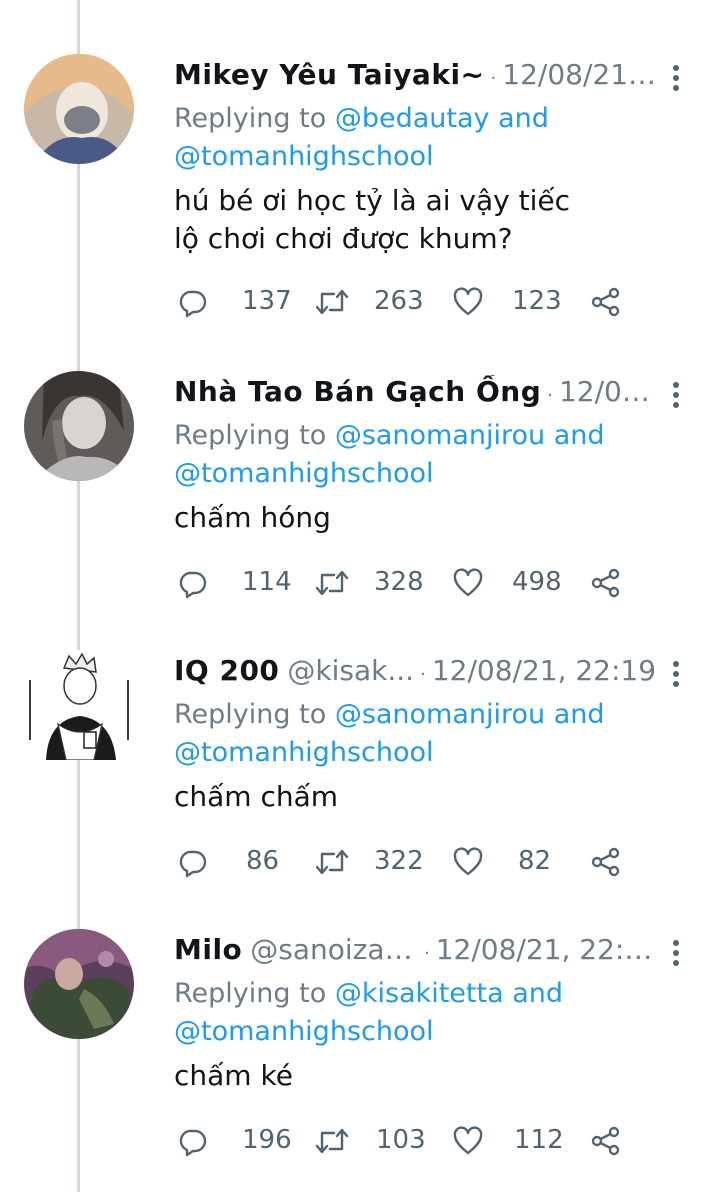 This screenshot has width=718, height=1193. Describe the element at coordinates (412, 118) in the screenshot. I see `mention-link: @bedautay` at that location.